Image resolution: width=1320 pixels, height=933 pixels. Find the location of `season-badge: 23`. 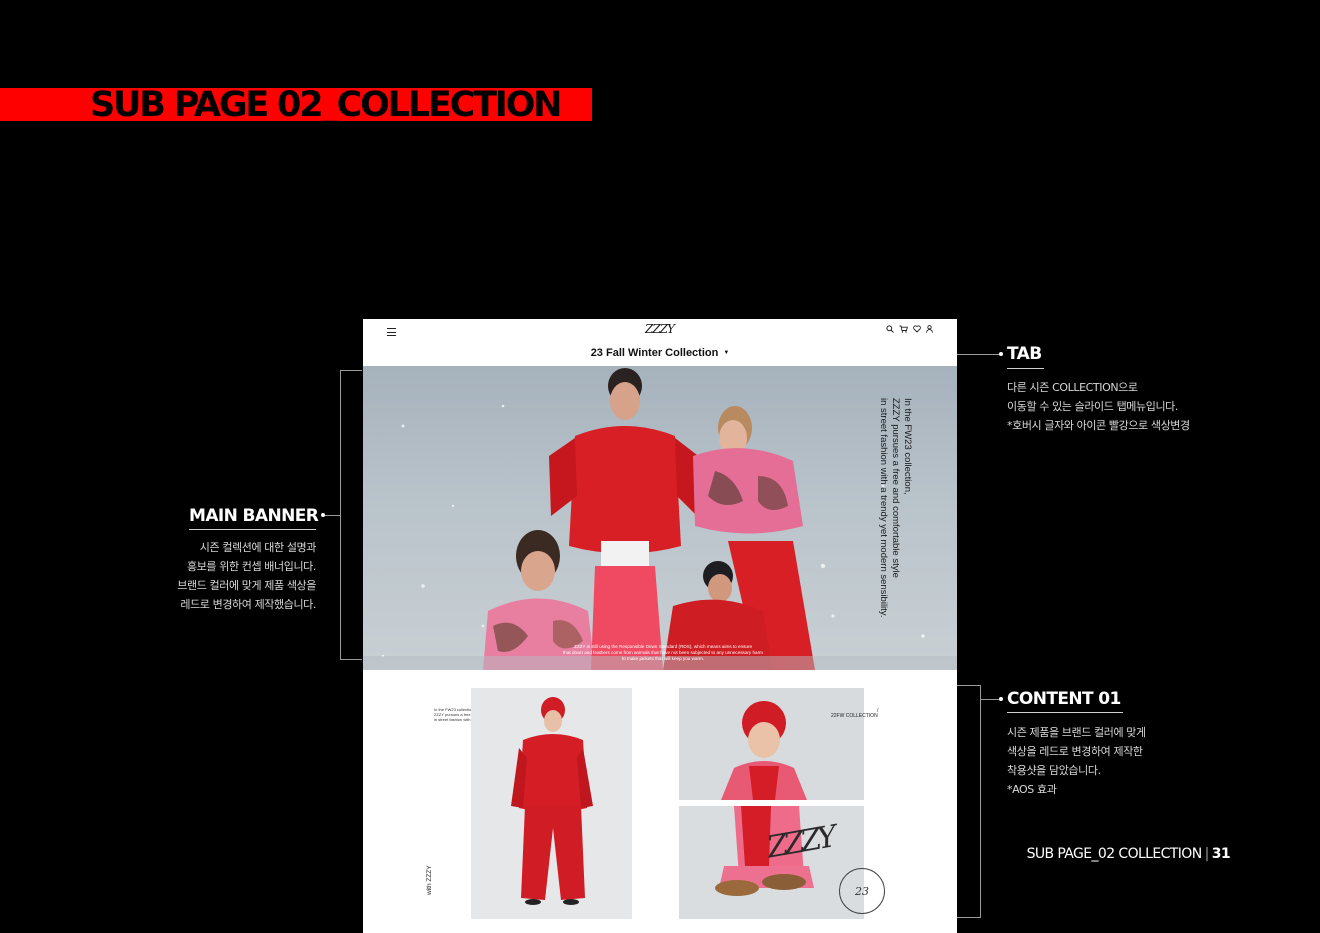

season-badge: 23 is located at coordinates (862, 891).